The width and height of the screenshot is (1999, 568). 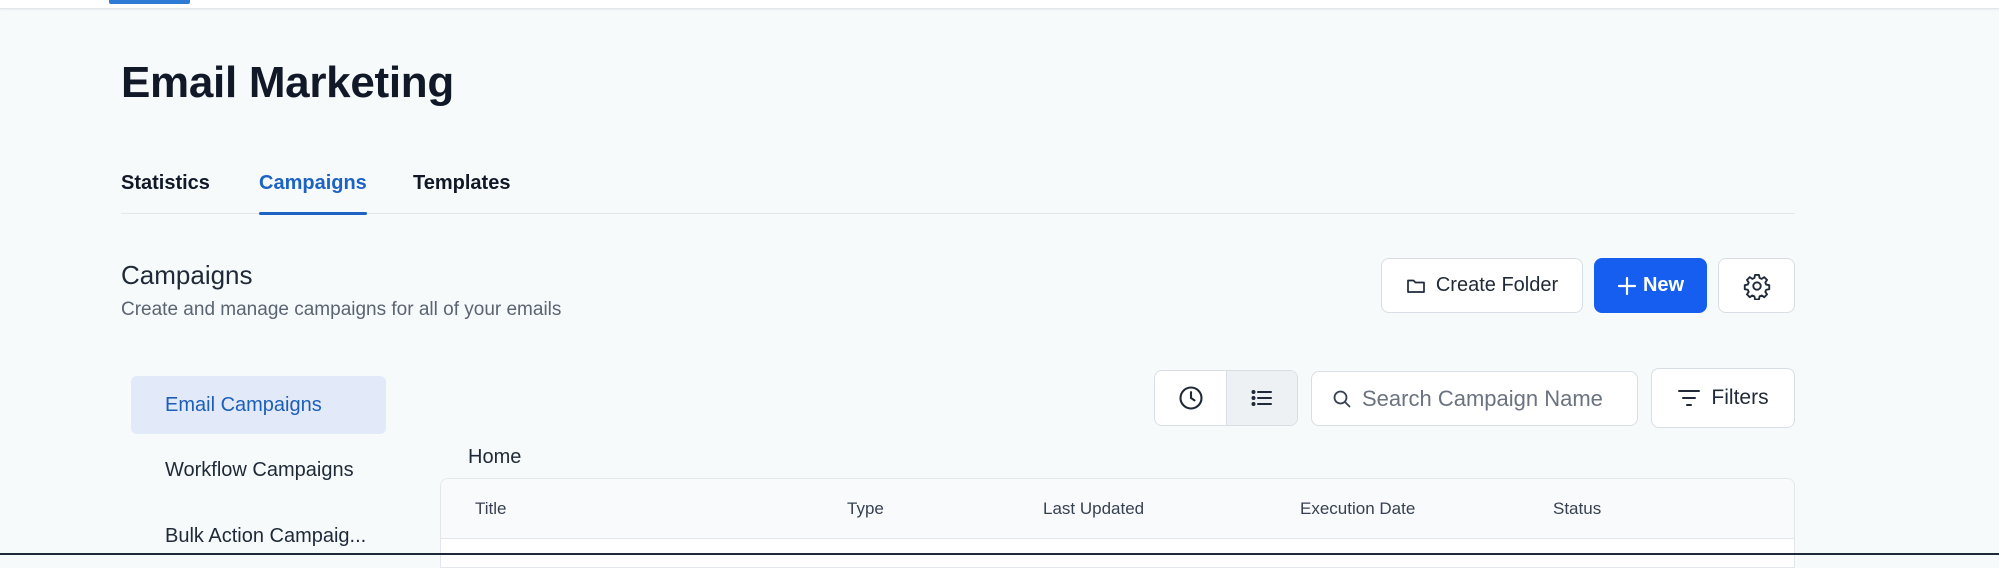 What do you see at coordinates (287, 82) in the screenshot?
I see `page-title: Email Marketing` at bounding box center [287, 82].